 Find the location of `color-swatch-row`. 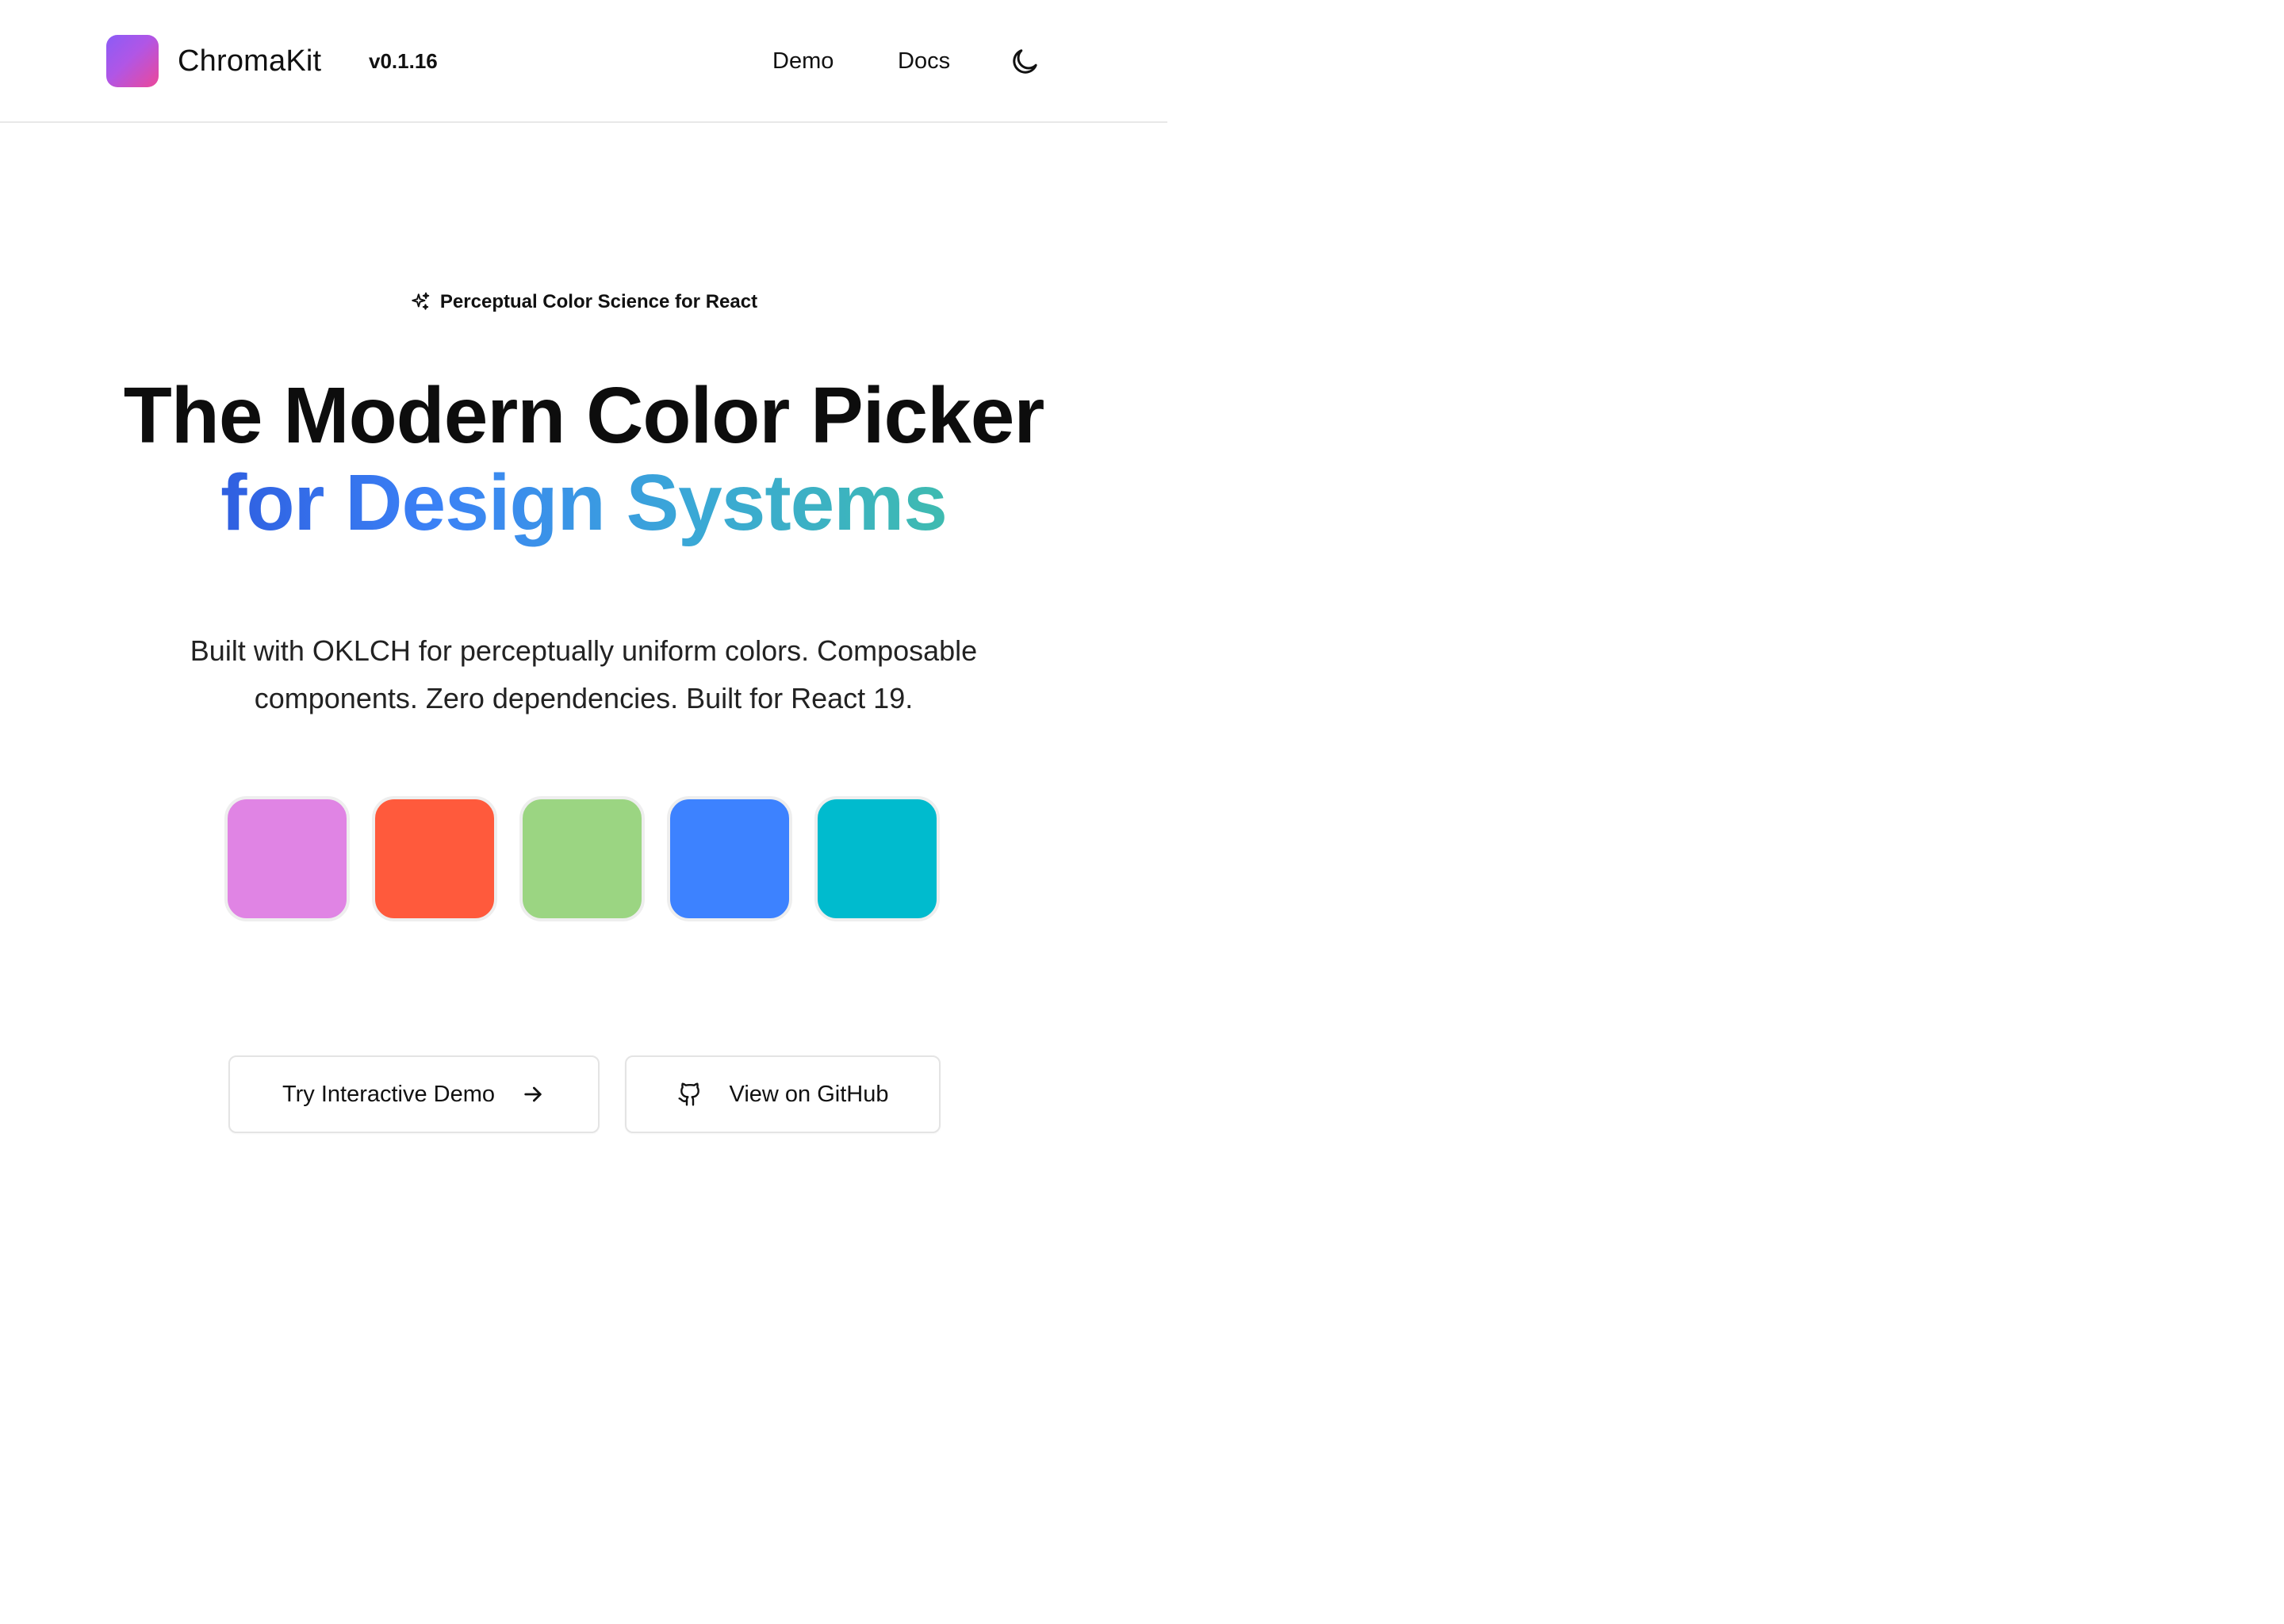

color-swatch-row is located at coordinates (582, 859).